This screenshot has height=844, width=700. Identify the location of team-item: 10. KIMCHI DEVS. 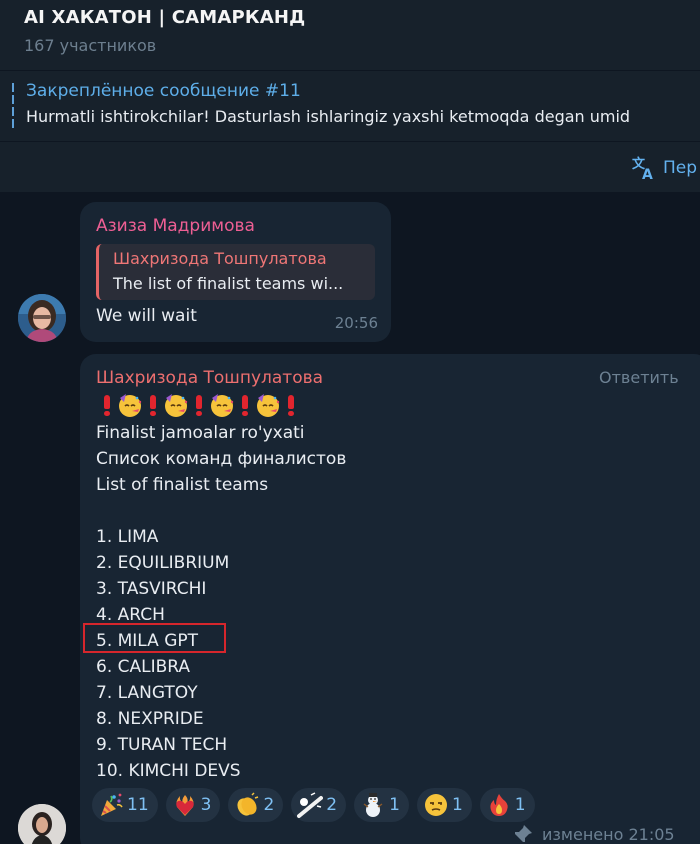
(168, 771).